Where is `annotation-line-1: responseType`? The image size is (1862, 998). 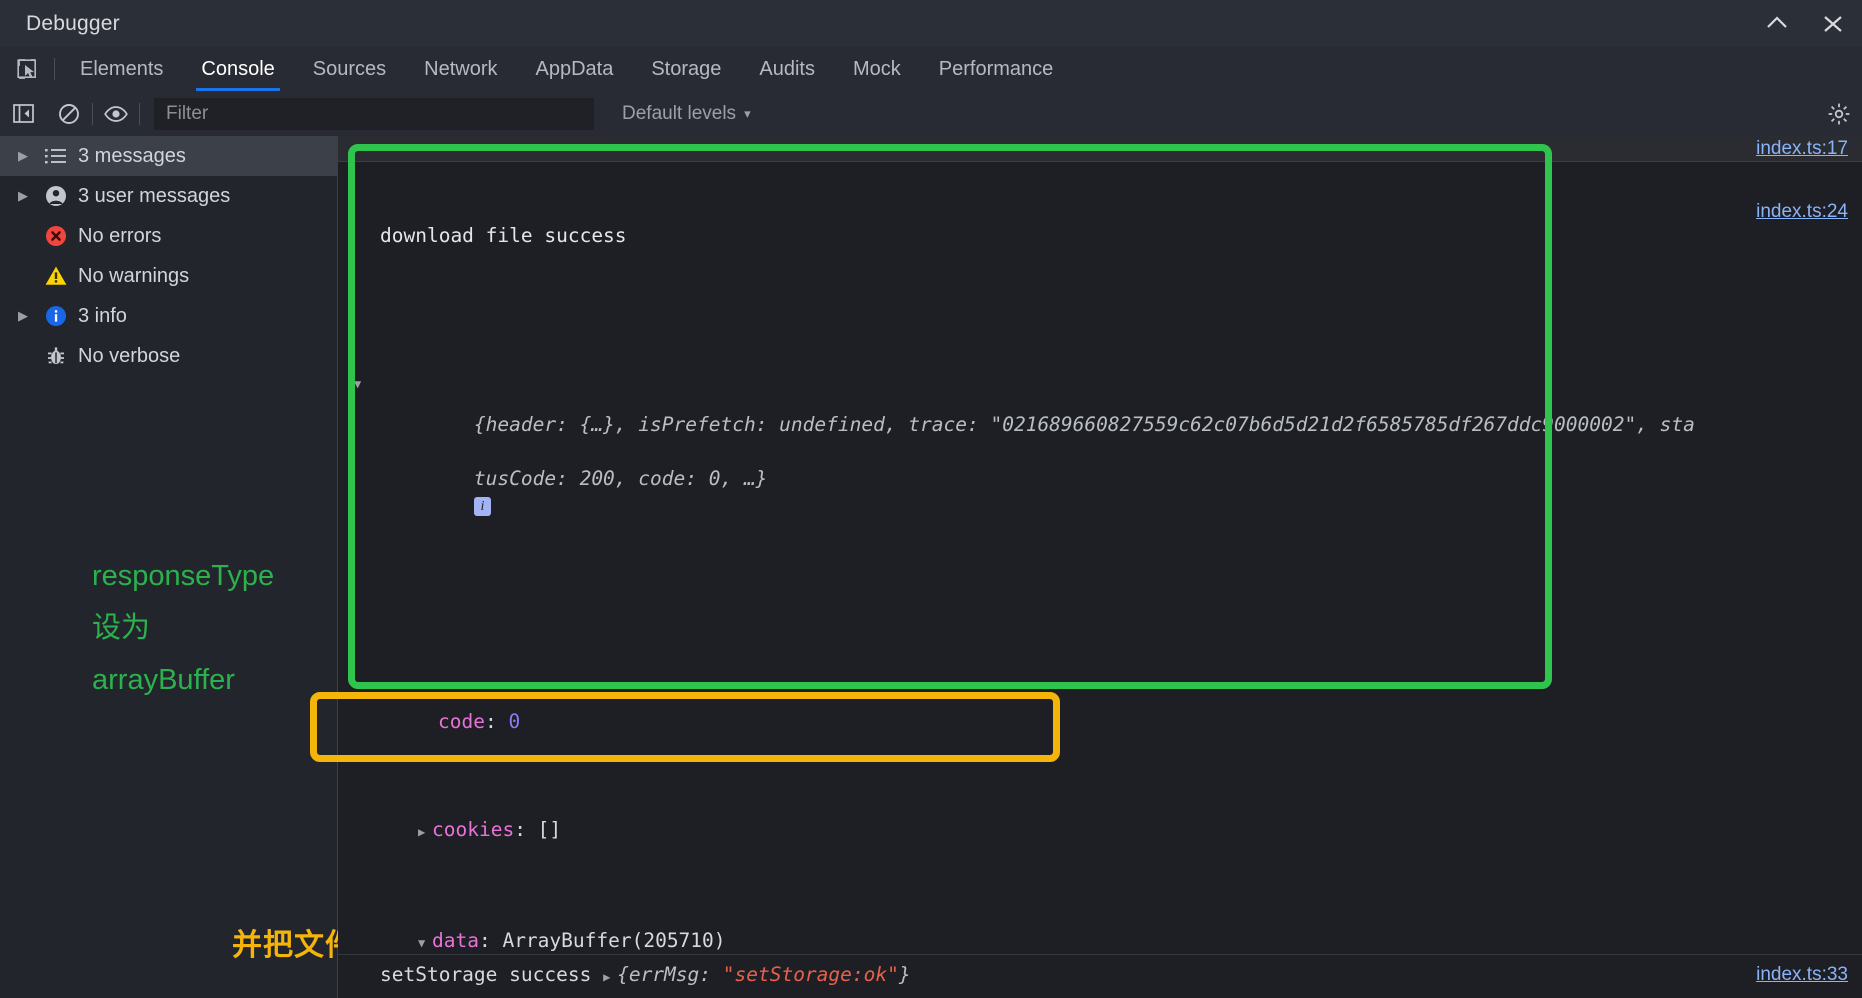 annotation-line-1: responseType is located at coordinates (183, 576).